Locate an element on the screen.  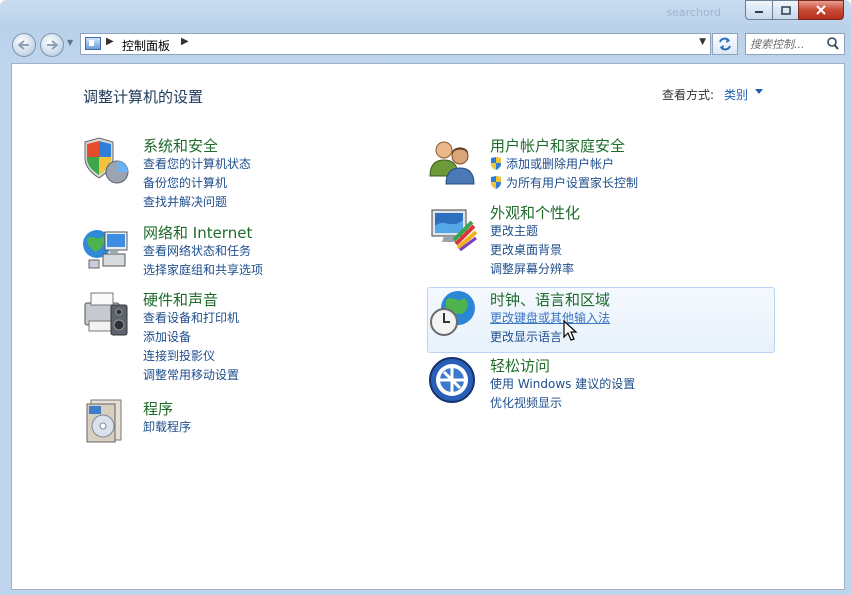
shield-computer-icon is located at coordinates (106, 161).